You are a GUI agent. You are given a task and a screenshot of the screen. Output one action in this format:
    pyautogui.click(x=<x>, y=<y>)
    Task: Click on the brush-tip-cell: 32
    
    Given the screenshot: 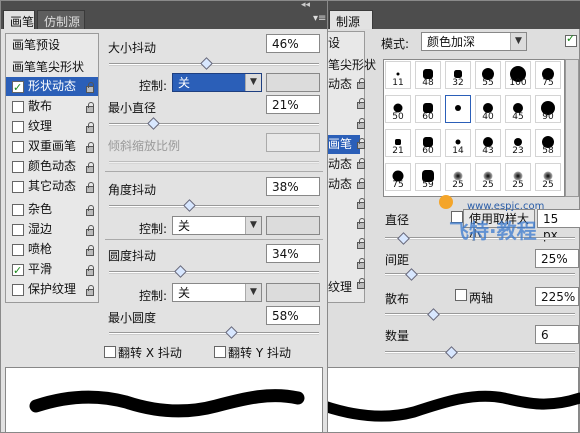 What is the action you would take?
    pyautogui.click(x=458, y=75)
    